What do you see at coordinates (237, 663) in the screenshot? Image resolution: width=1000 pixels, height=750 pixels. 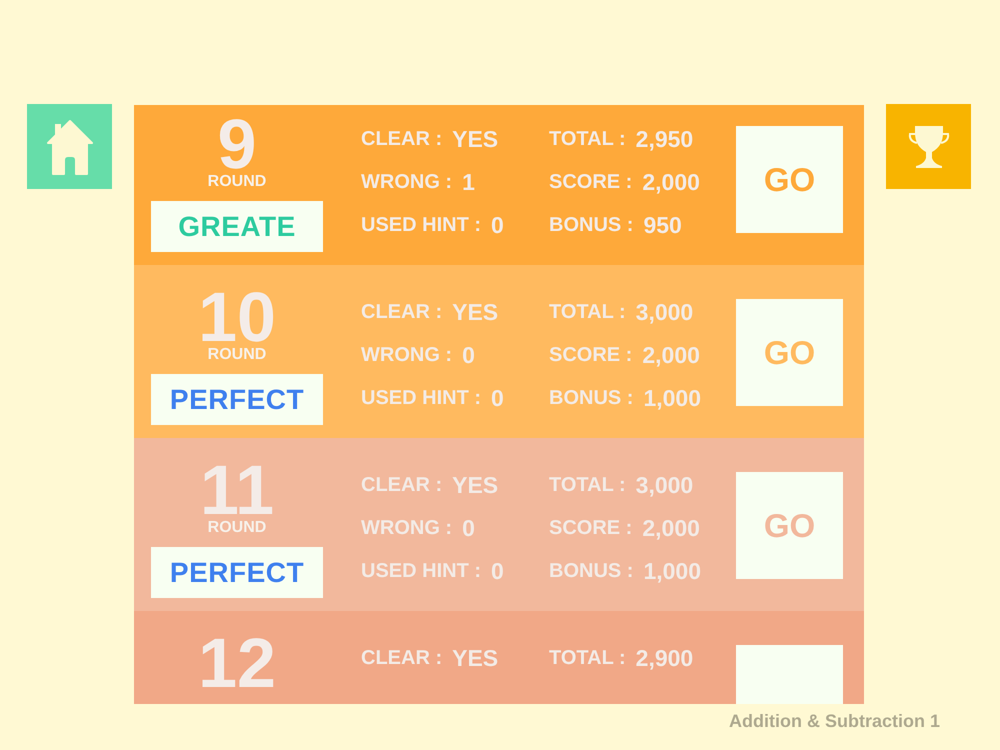 I see `round-number: 12` at bounding box center [237, 663].